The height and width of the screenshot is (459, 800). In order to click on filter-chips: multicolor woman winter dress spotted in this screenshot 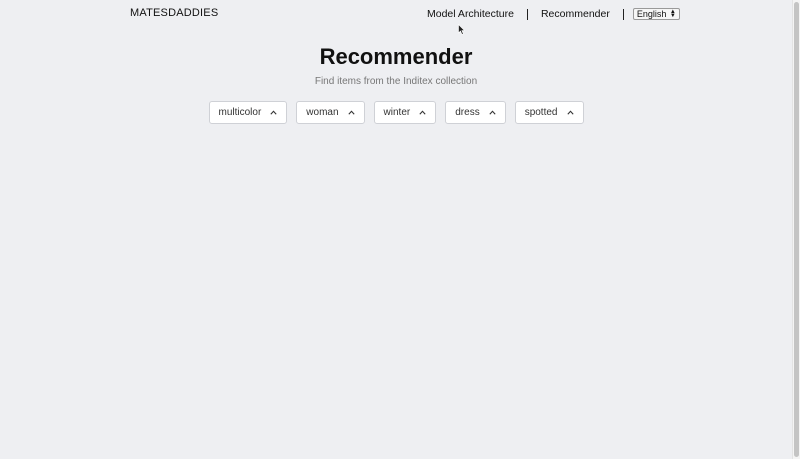, I will do `click(396, 112)`.